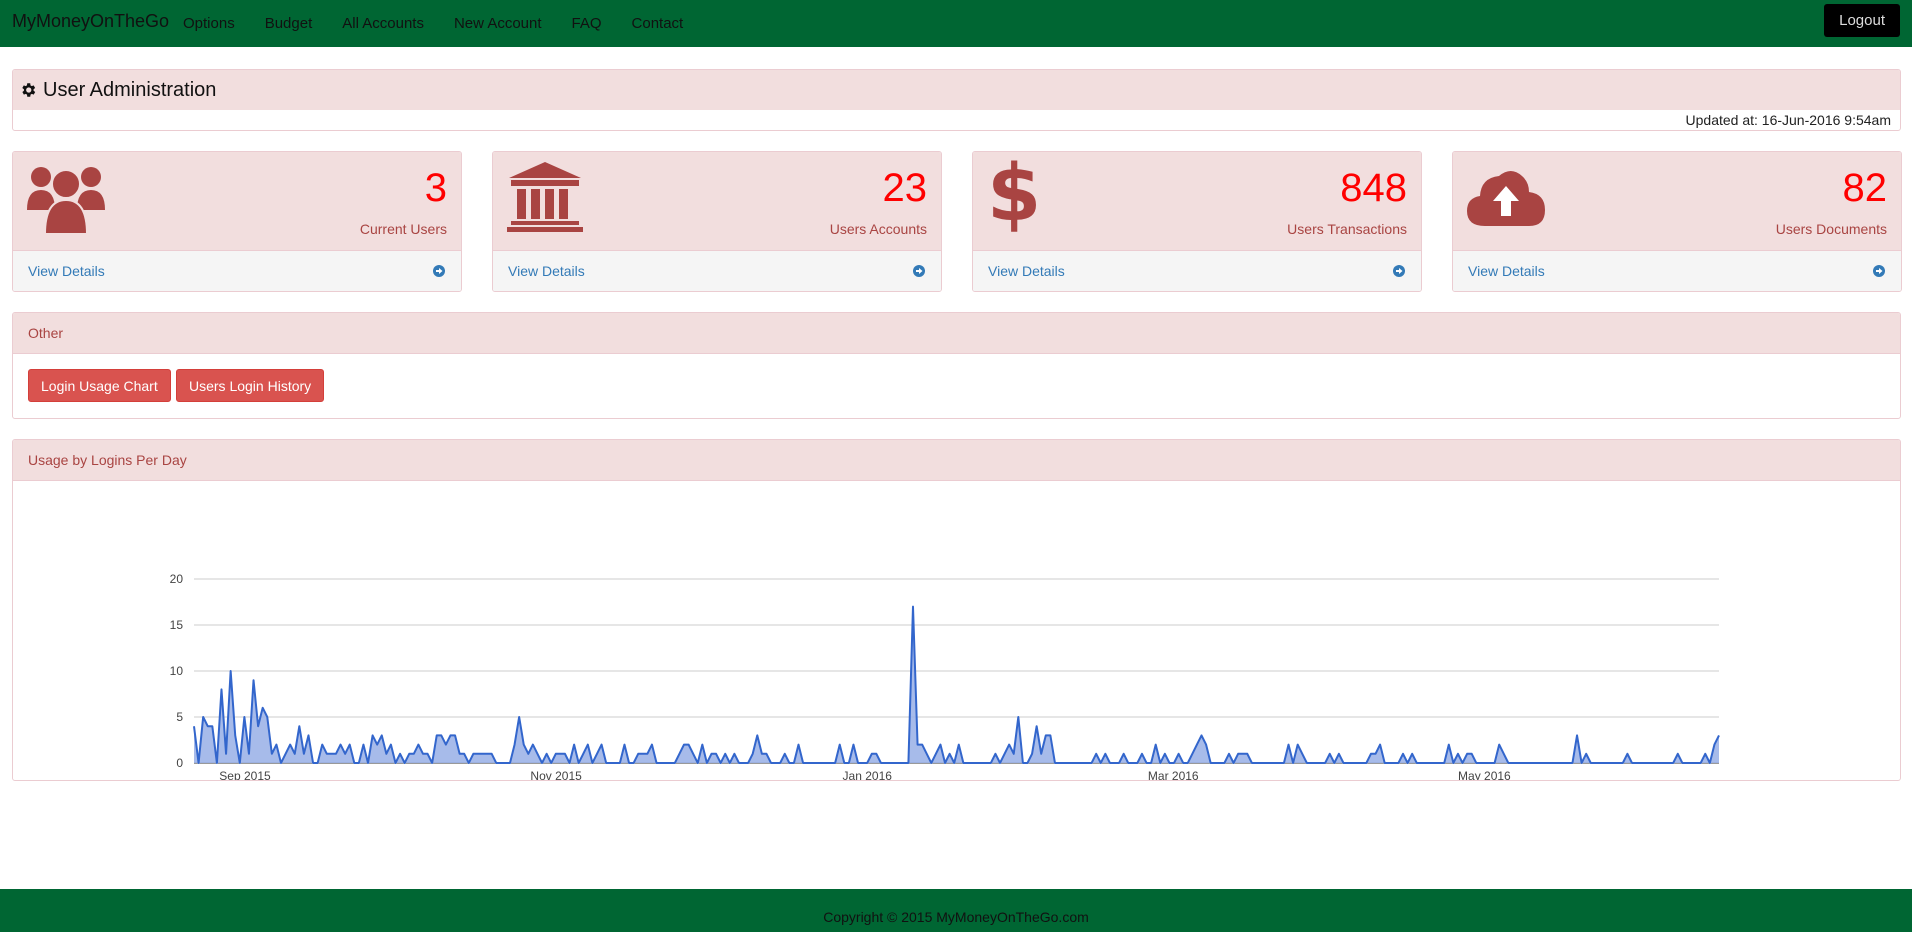 The image size is (1912, 932). What do you see at coordinates (556, 774) in the screenshot?
I see `x-tick-label: Nov 2015` at bounding box center [556, 774].